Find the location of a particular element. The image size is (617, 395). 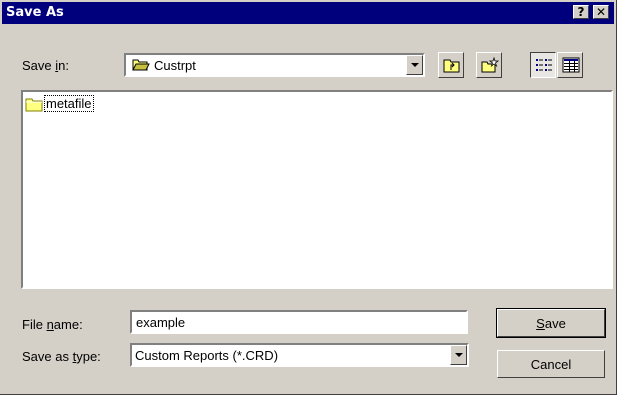

save-in-dropdown-arrow is located at coordinates (414, 65).